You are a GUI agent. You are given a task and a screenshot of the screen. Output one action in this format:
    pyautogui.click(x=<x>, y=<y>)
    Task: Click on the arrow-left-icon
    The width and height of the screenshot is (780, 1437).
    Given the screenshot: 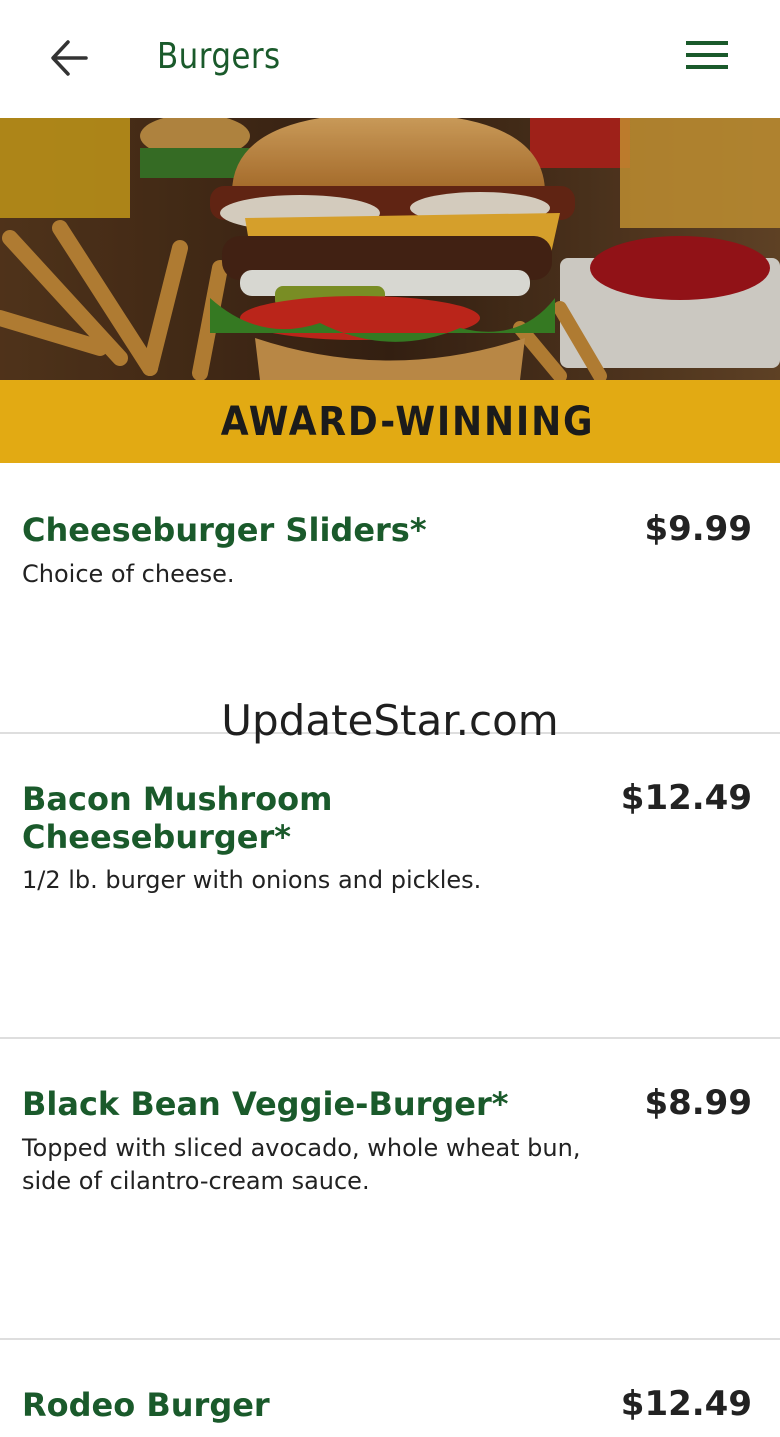 What is the action you would take?
    pyautogui.click(x=69, y=58)
    